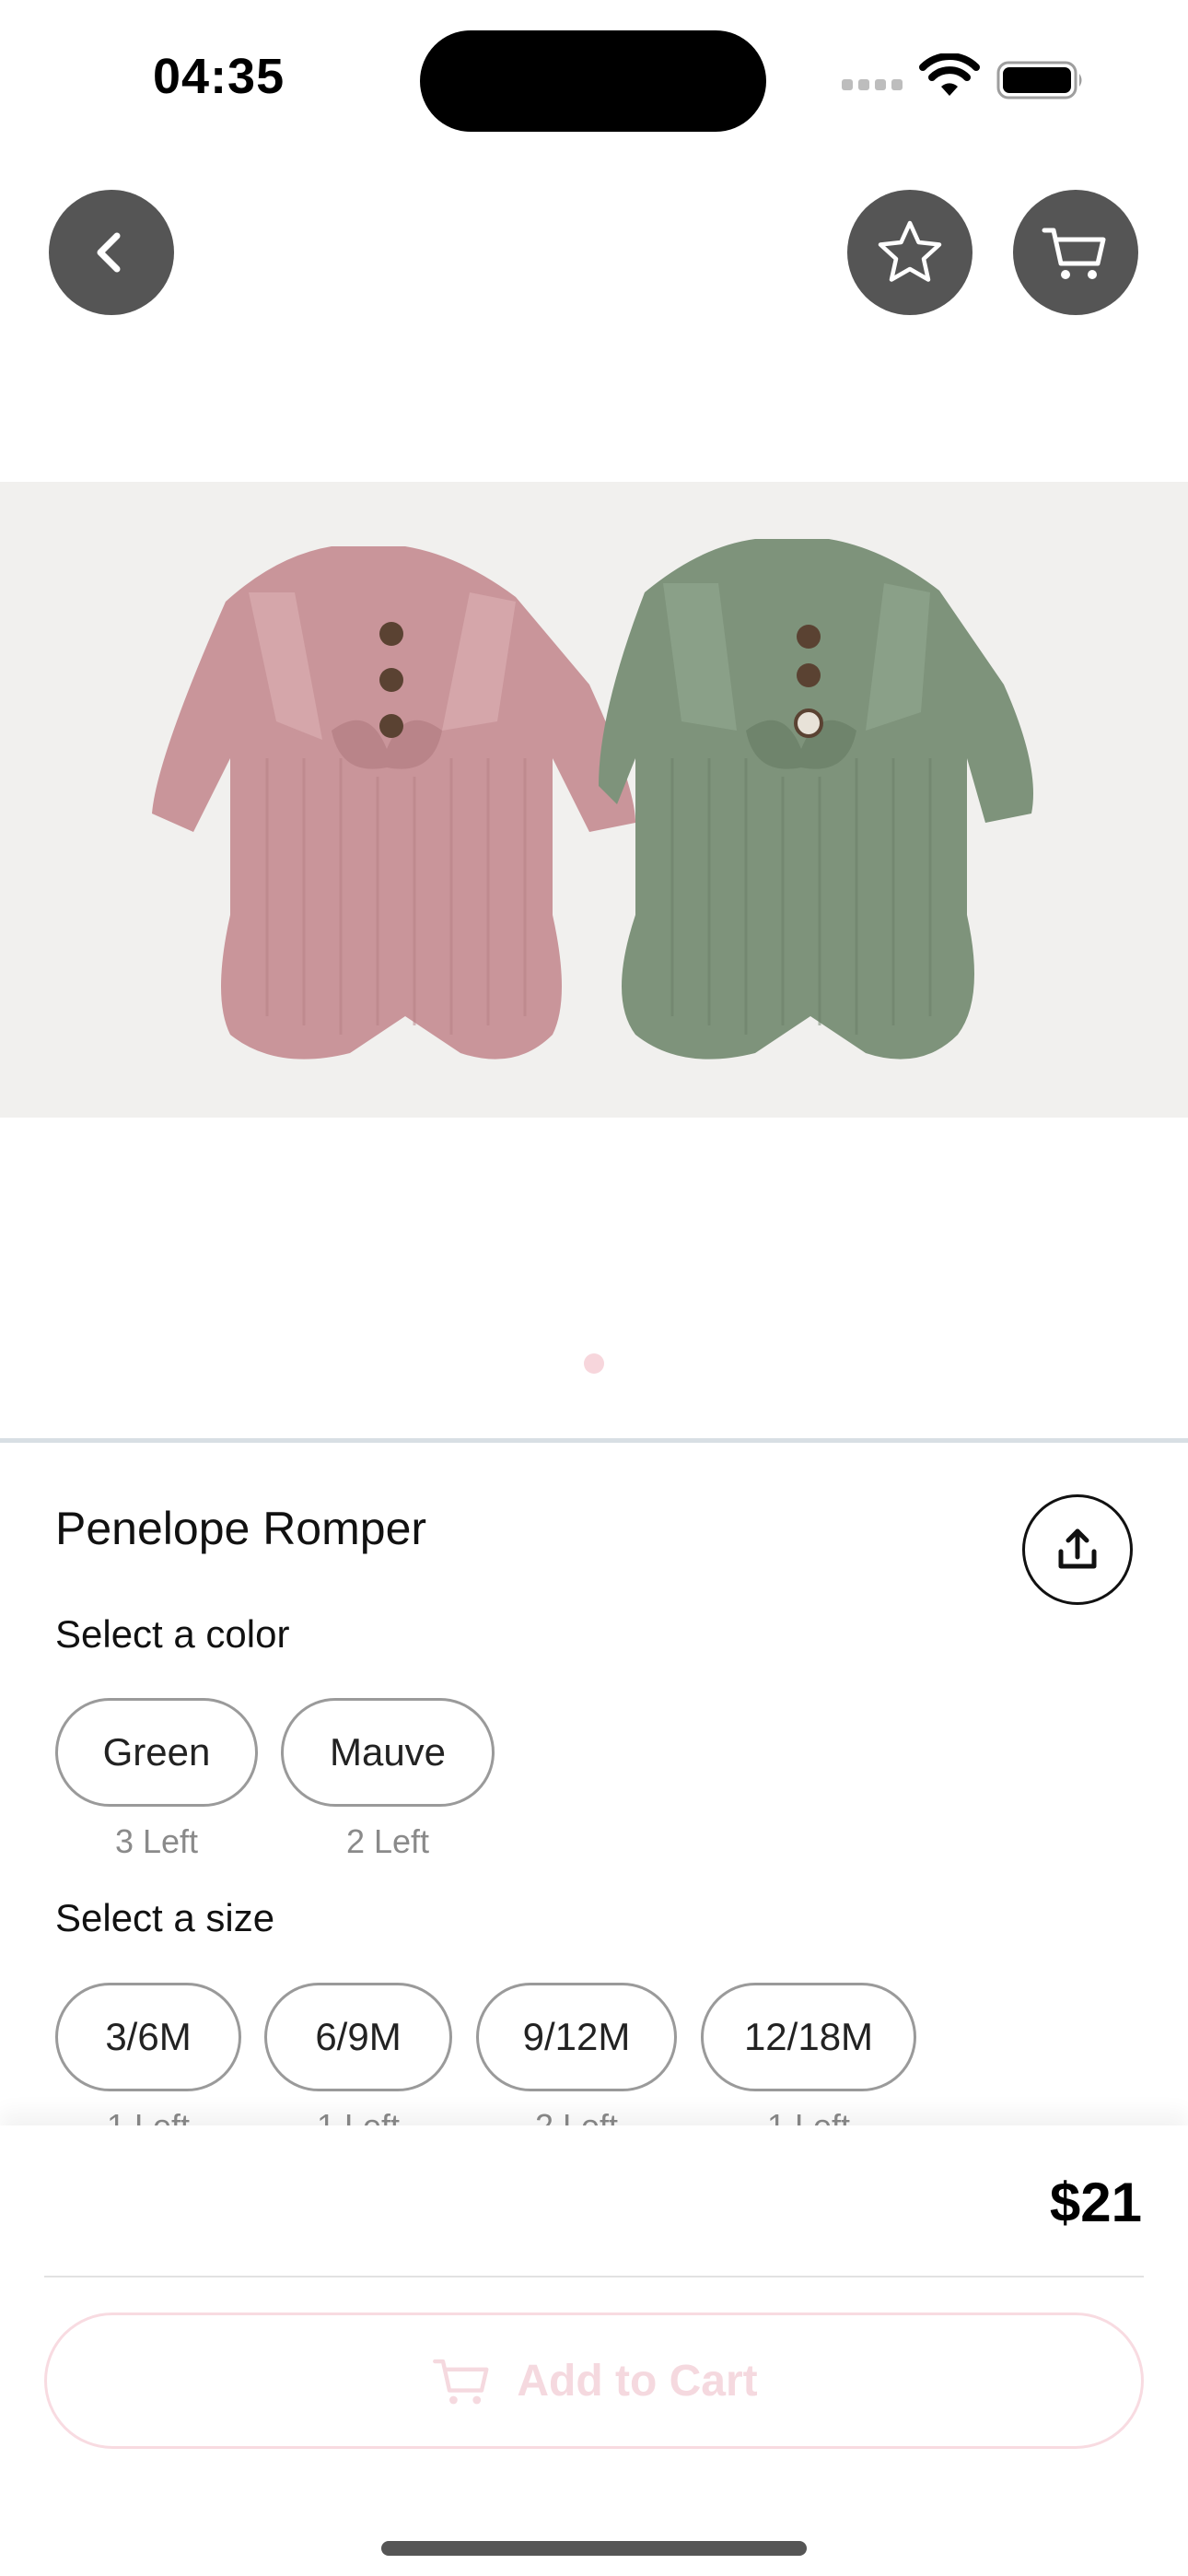 This screenshot has height=2576, width=1188. What do you see at coordinates (156, 1841) in the screenshot?
I see `color-stock-green: 3 Left` at bounding box center [156, 1841].